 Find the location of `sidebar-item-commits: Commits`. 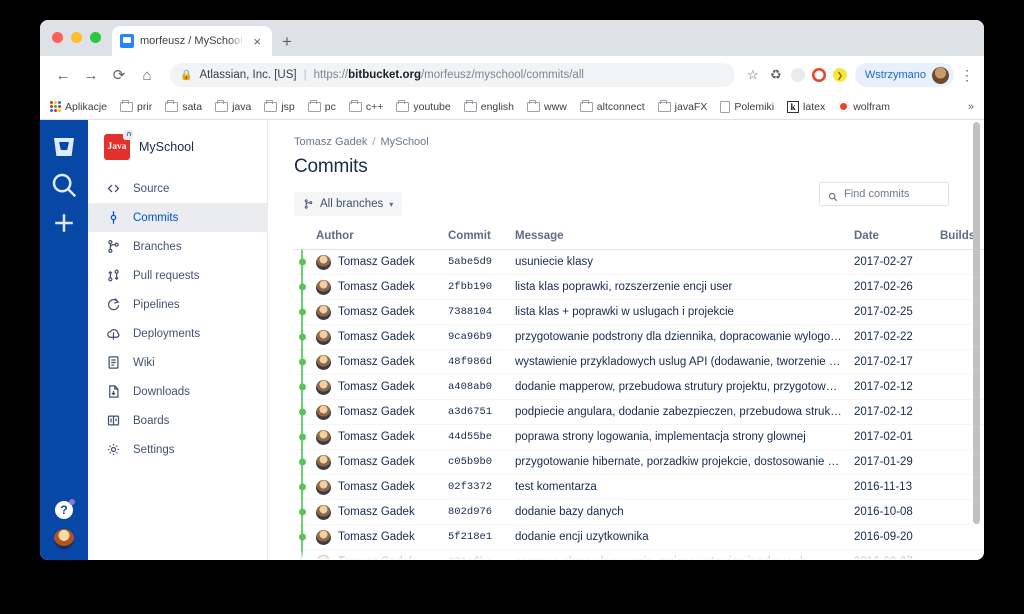

sidebar-item-commits: Commits is located at coordinates (177, 217).